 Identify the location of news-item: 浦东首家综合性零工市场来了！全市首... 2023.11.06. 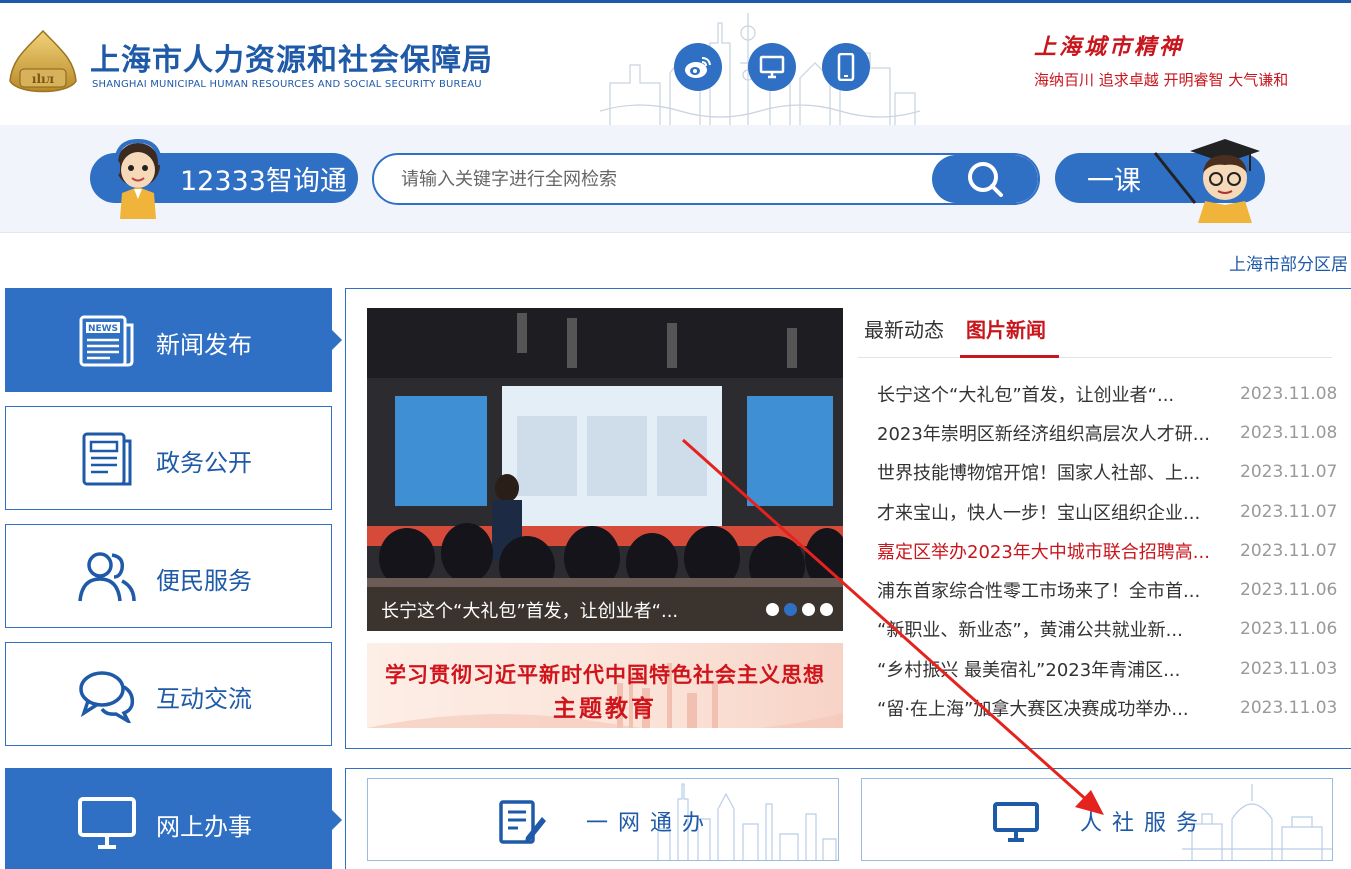
(1107, 589).